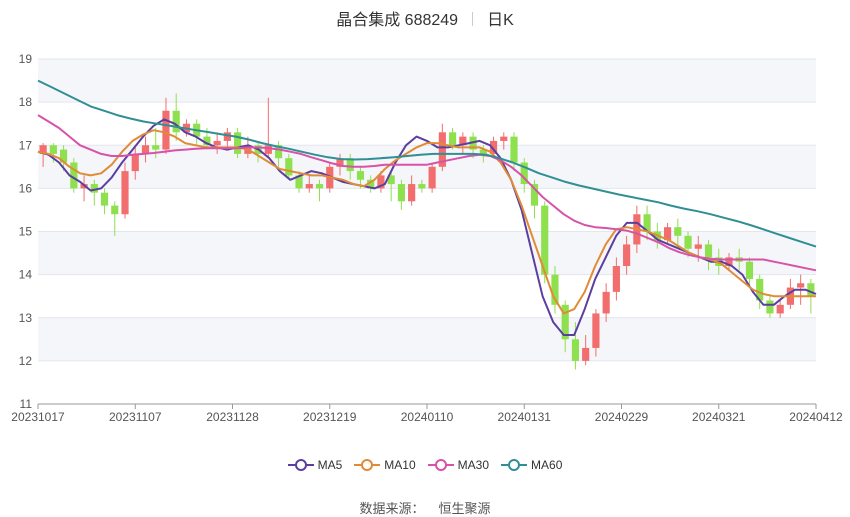  What do you see at coordinates (547, 465) in the screenshot?
I see `legend-label: MA60` at bounding box center [547, 465].